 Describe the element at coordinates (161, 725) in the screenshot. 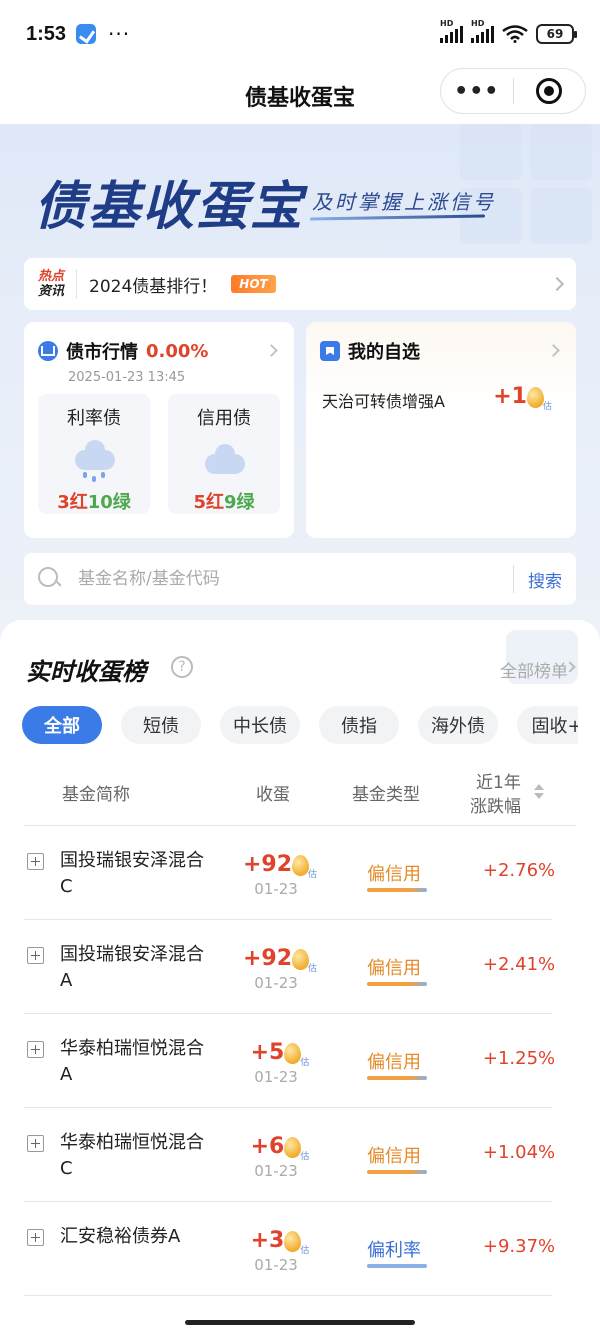

I see `tab-short-bond: 短债` at that location.